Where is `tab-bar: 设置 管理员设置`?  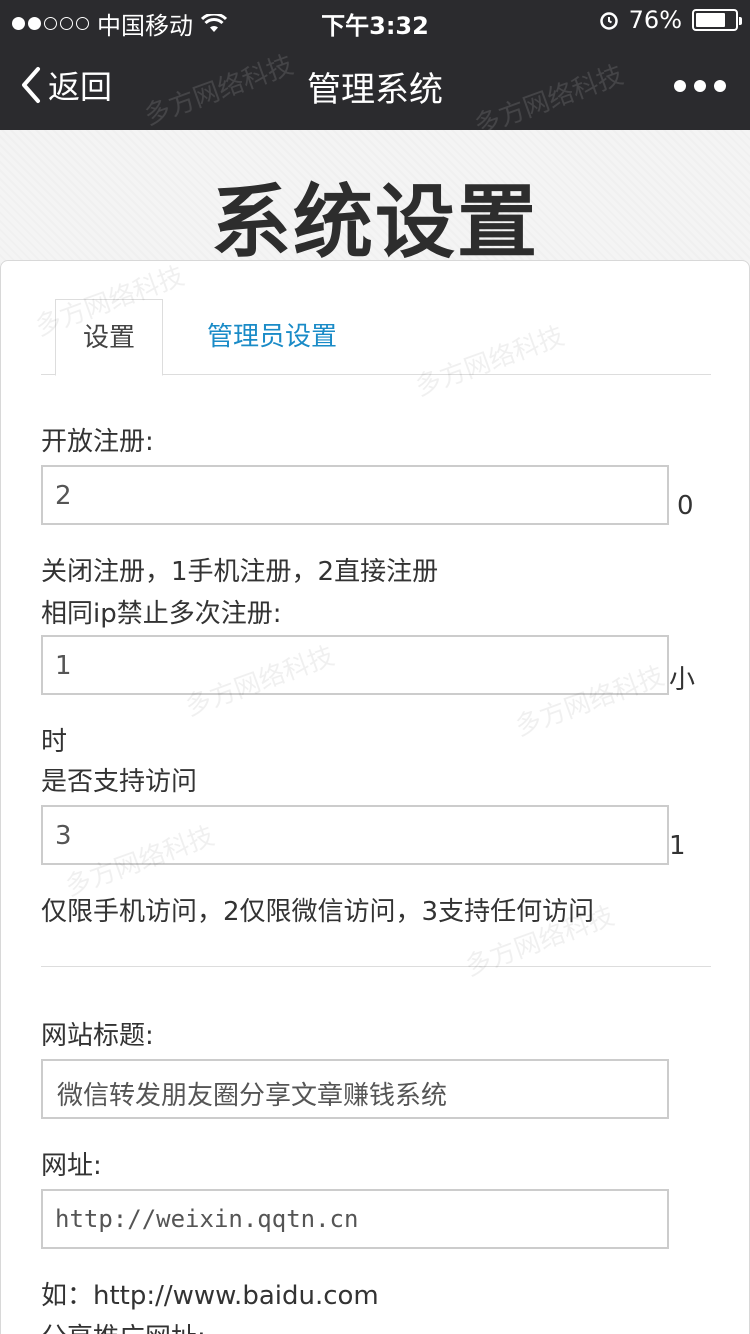
tab-bar: 设置 管理员设置 is located at coordinates (376, 337).